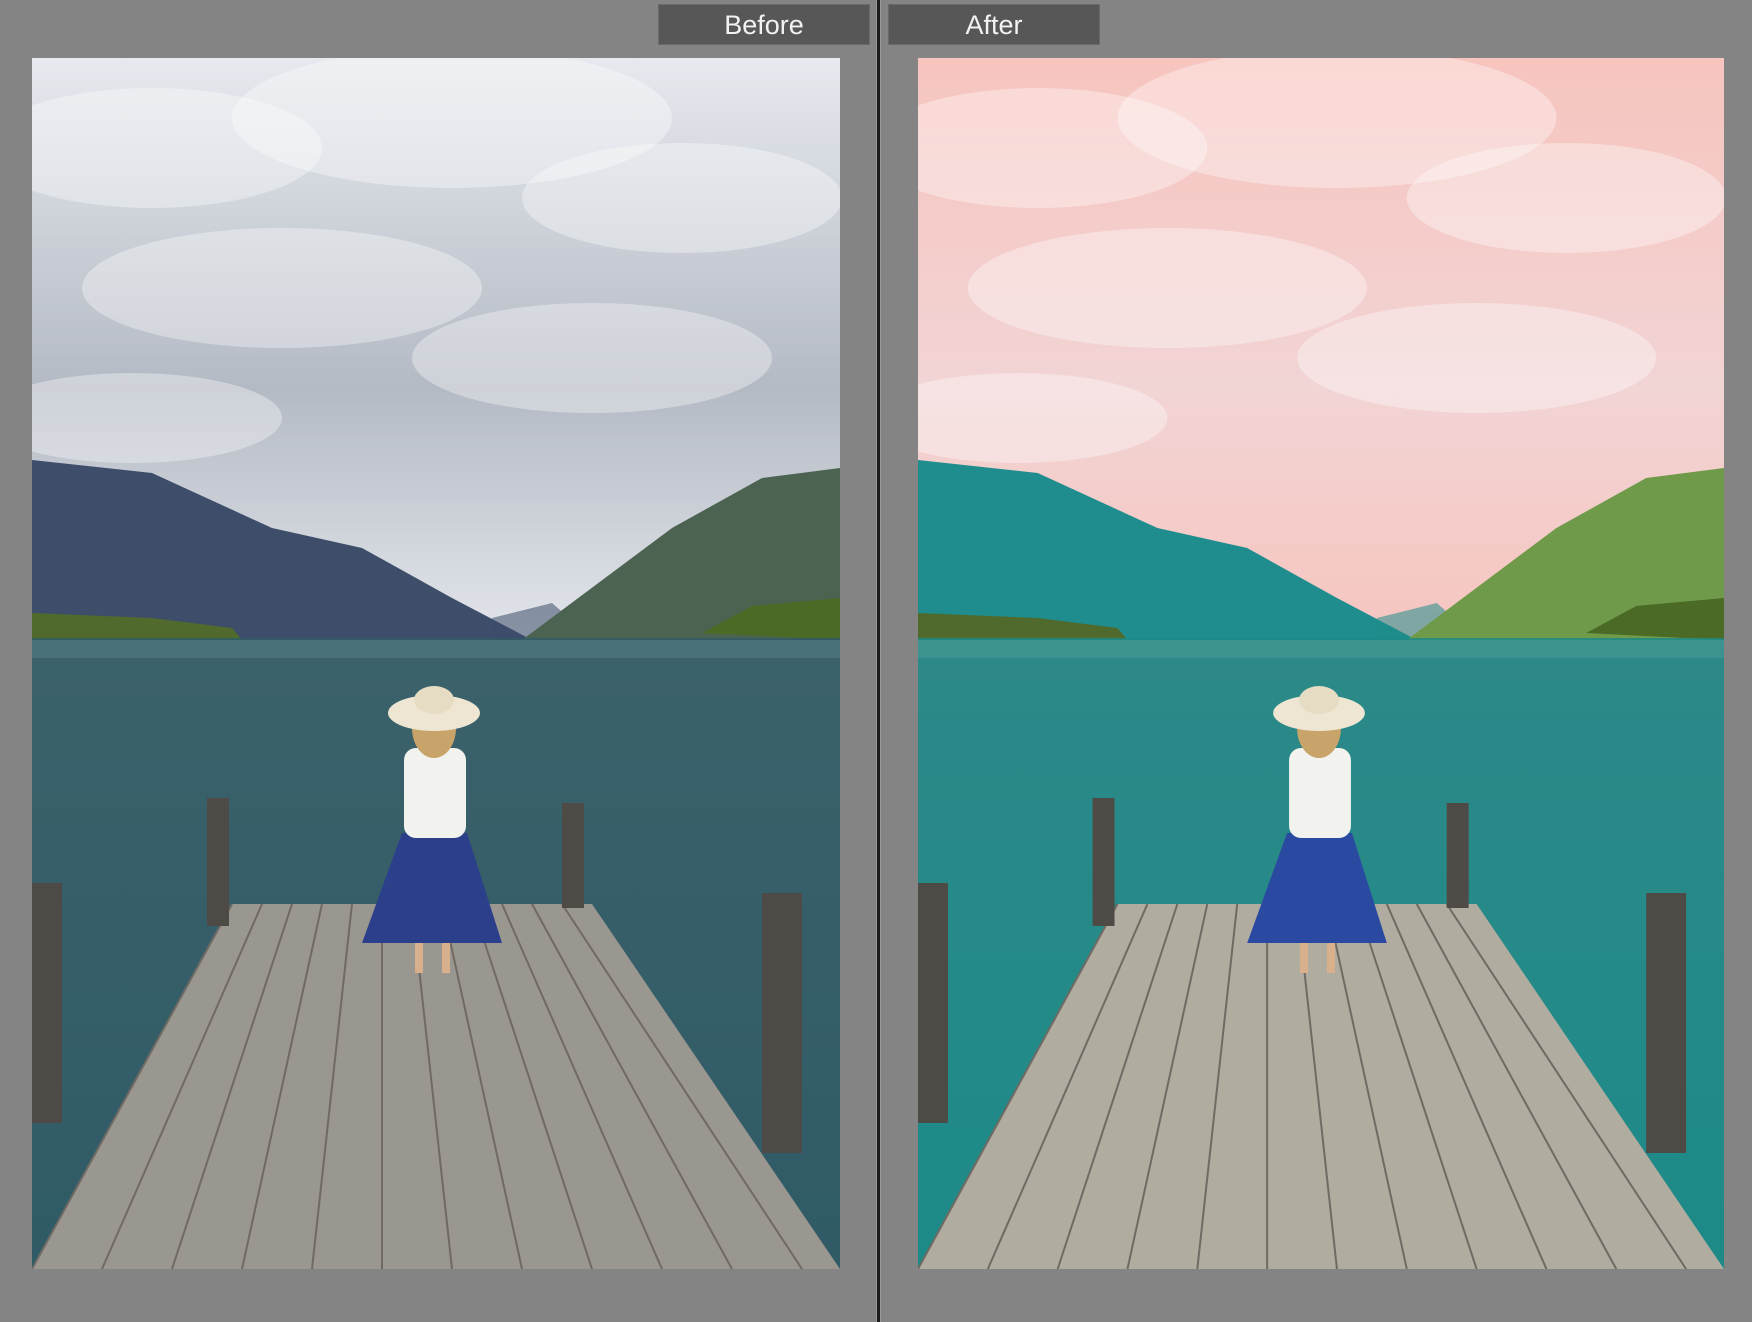 The image size is (1752, 1322). What do you see at coordinates (764, 24) in the screenshot?
I see `before-label: Before` at bounding box center [764, 24].